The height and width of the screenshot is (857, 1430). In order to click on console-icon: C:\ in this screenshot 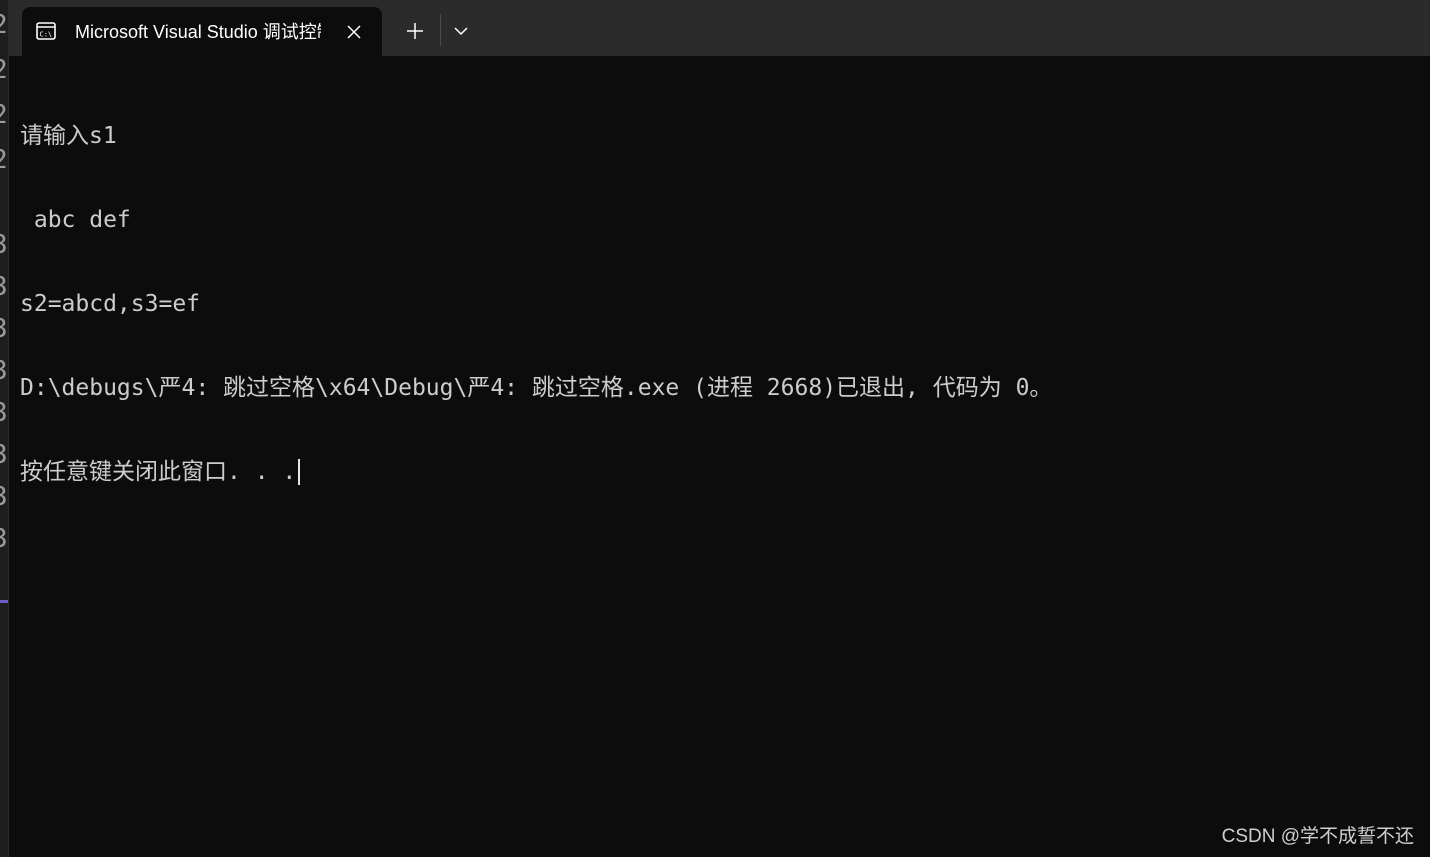, I will do `click(46, 31)`.